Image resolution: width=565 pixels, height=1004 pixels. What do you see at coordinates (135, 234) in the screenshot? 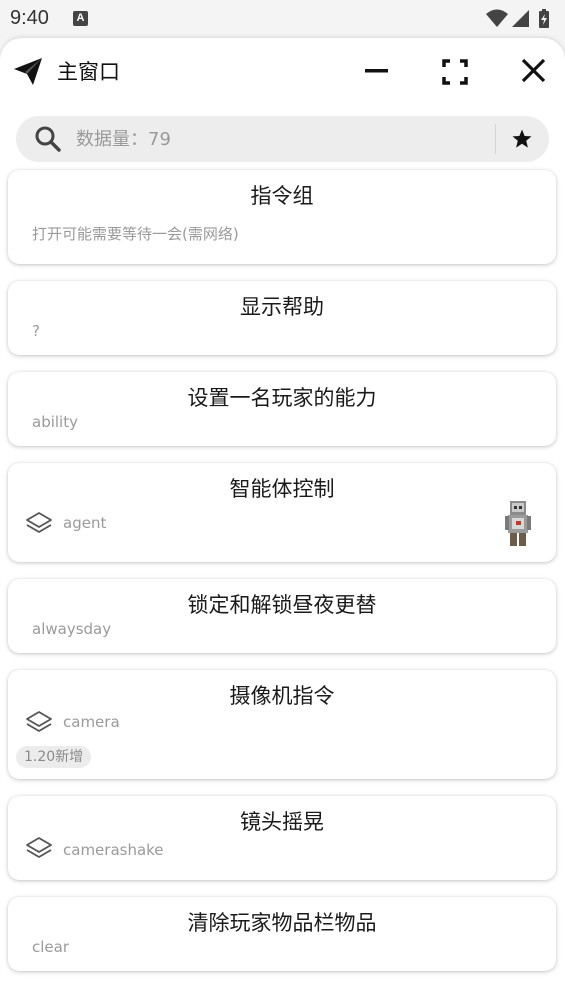
I see `command-subtitle: 打开可能需要等待一会(需网络)` at bounding box center [135, 234].